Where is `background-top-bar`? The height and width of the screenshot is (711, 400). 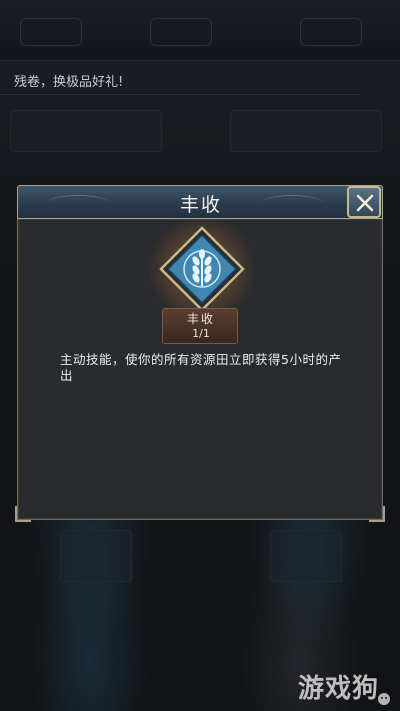 background-top-bar is located at coordinates (200, 30).